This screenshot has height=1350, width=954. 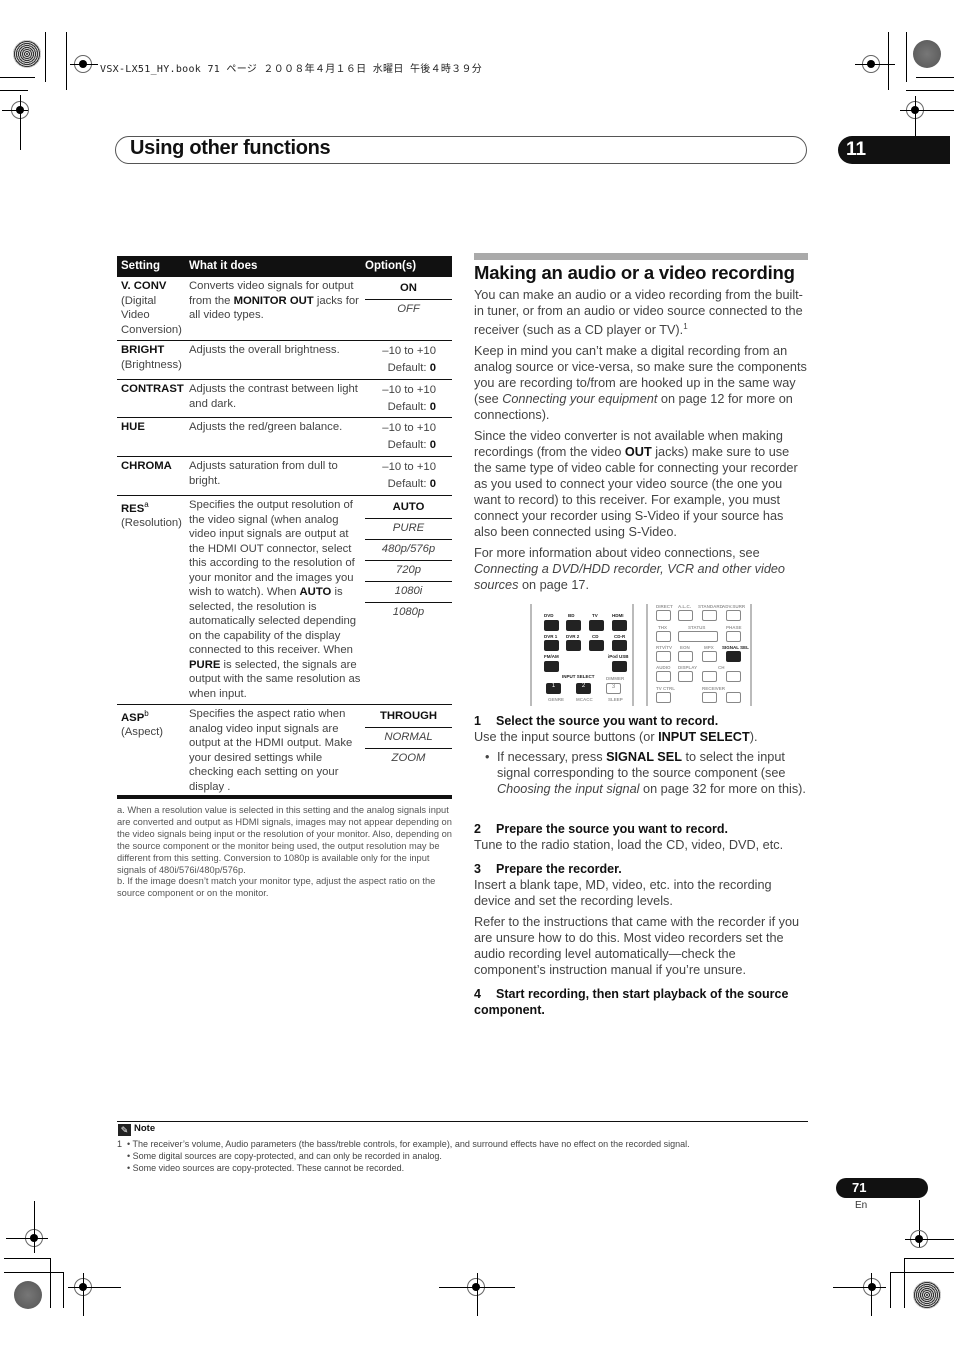 I want to click on fm-am-button, so click(x=551, y=666).